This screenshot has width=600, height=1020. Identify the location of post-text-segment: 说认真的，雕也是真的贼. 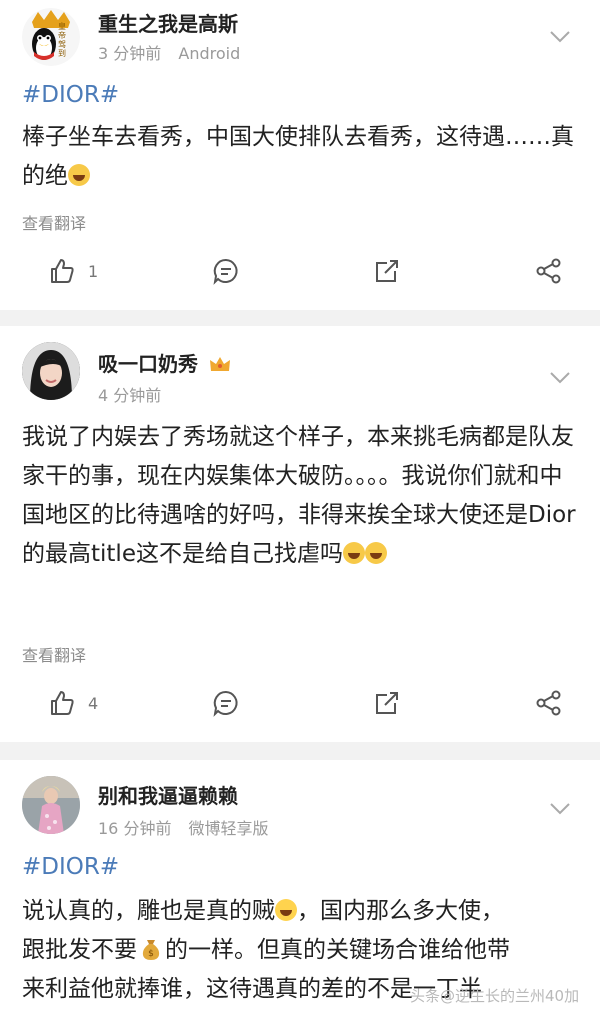
(148, 911).